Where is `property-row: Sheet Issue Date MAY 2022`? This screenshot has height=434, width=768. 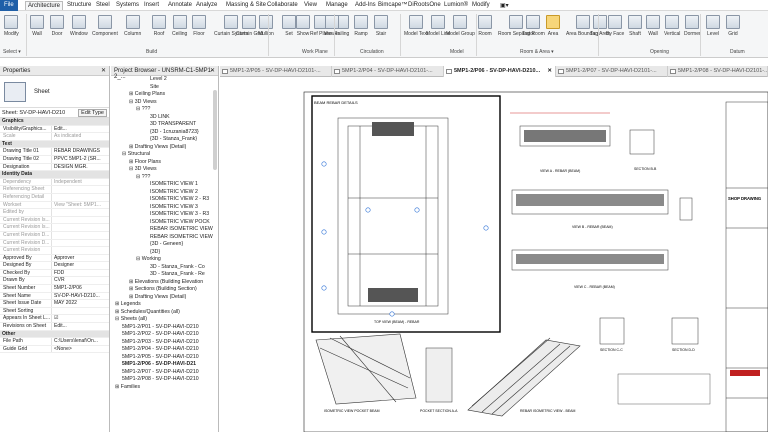 property-row: Sheet Issue Date MAY 2022 is located at coordinates (54, 304).